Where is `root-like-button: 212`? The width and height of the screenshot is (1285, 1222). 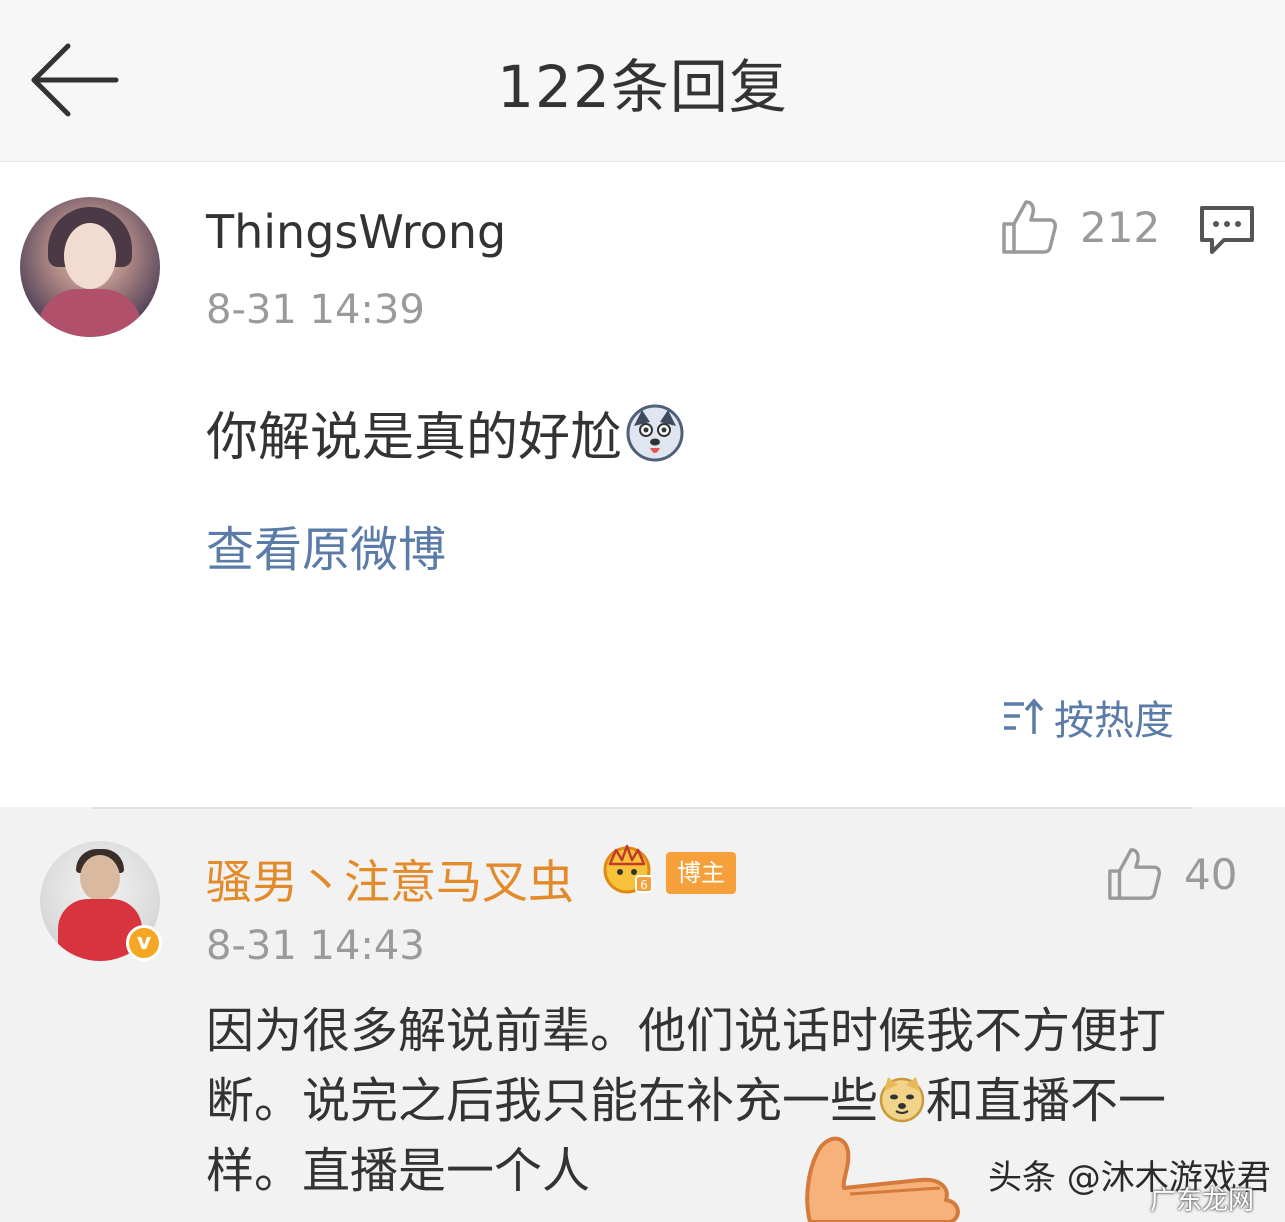
root-like-button: 212 is located at coordinates (1080, 227).